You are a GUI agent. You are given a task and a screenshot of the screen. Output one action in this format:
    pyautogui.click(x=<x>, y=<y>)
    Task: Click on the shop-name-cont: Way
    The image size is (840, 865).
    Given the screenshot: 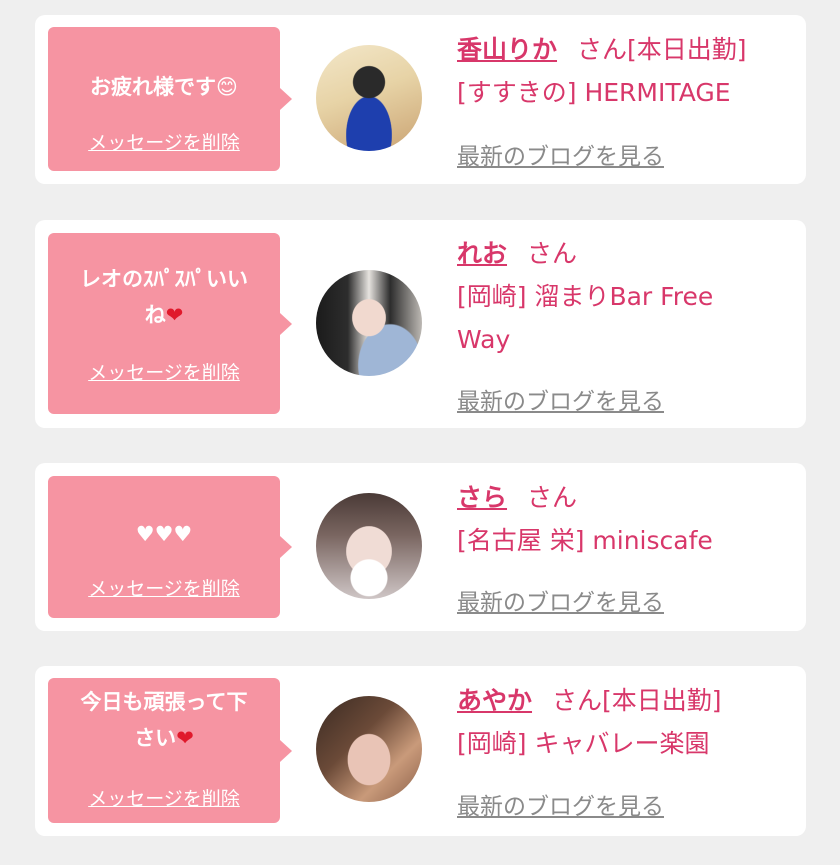 What is the action you would take?
    pyautogui.click(x=484, y=339)
    